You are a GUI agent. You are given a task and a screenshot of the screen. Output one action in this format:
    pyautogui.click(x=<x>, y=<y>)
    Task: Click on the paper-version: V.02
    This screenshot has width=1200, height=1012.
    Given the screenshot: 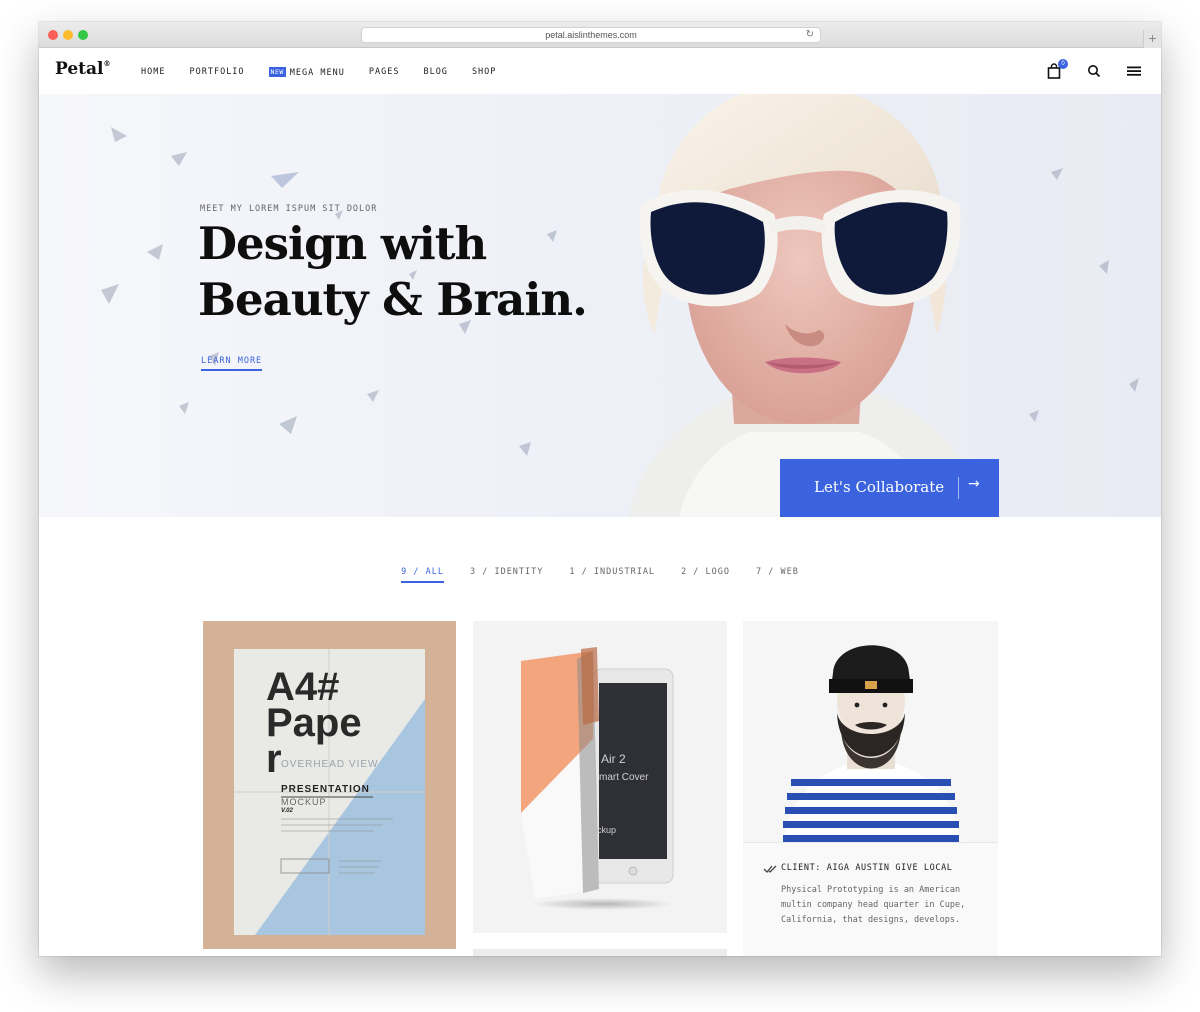 What is the action you would take?
    pyautogui.click(x=287, y=811)
    